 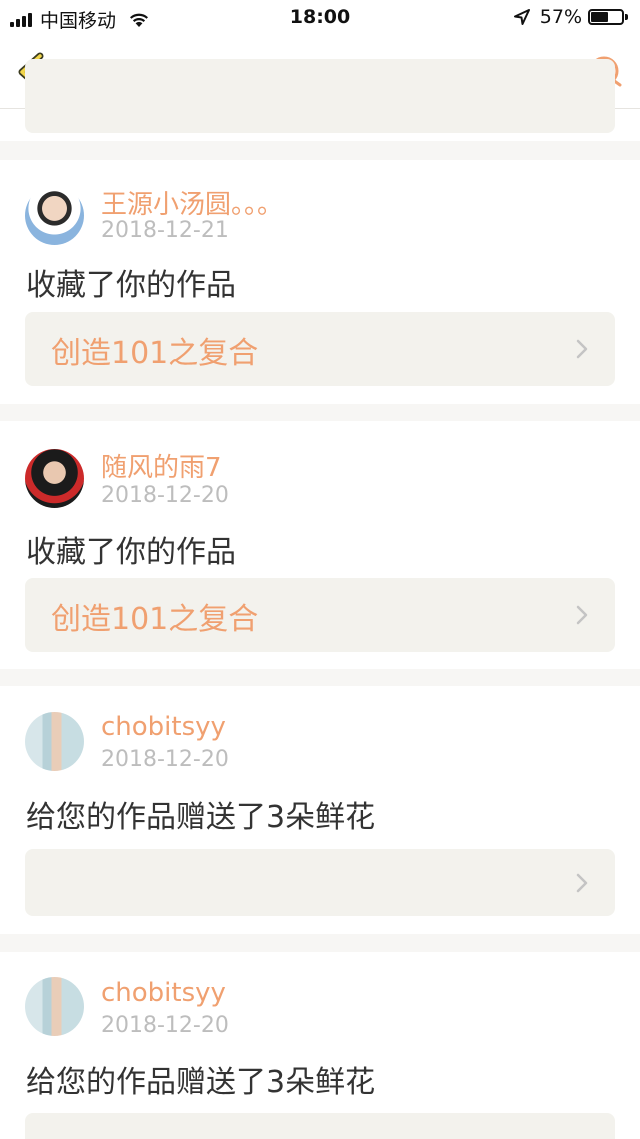 What do you see at coordinates (192, 202) in the screenshot?
I see `username: 王源小汤圆。。。` at bounding box center [192, 202].